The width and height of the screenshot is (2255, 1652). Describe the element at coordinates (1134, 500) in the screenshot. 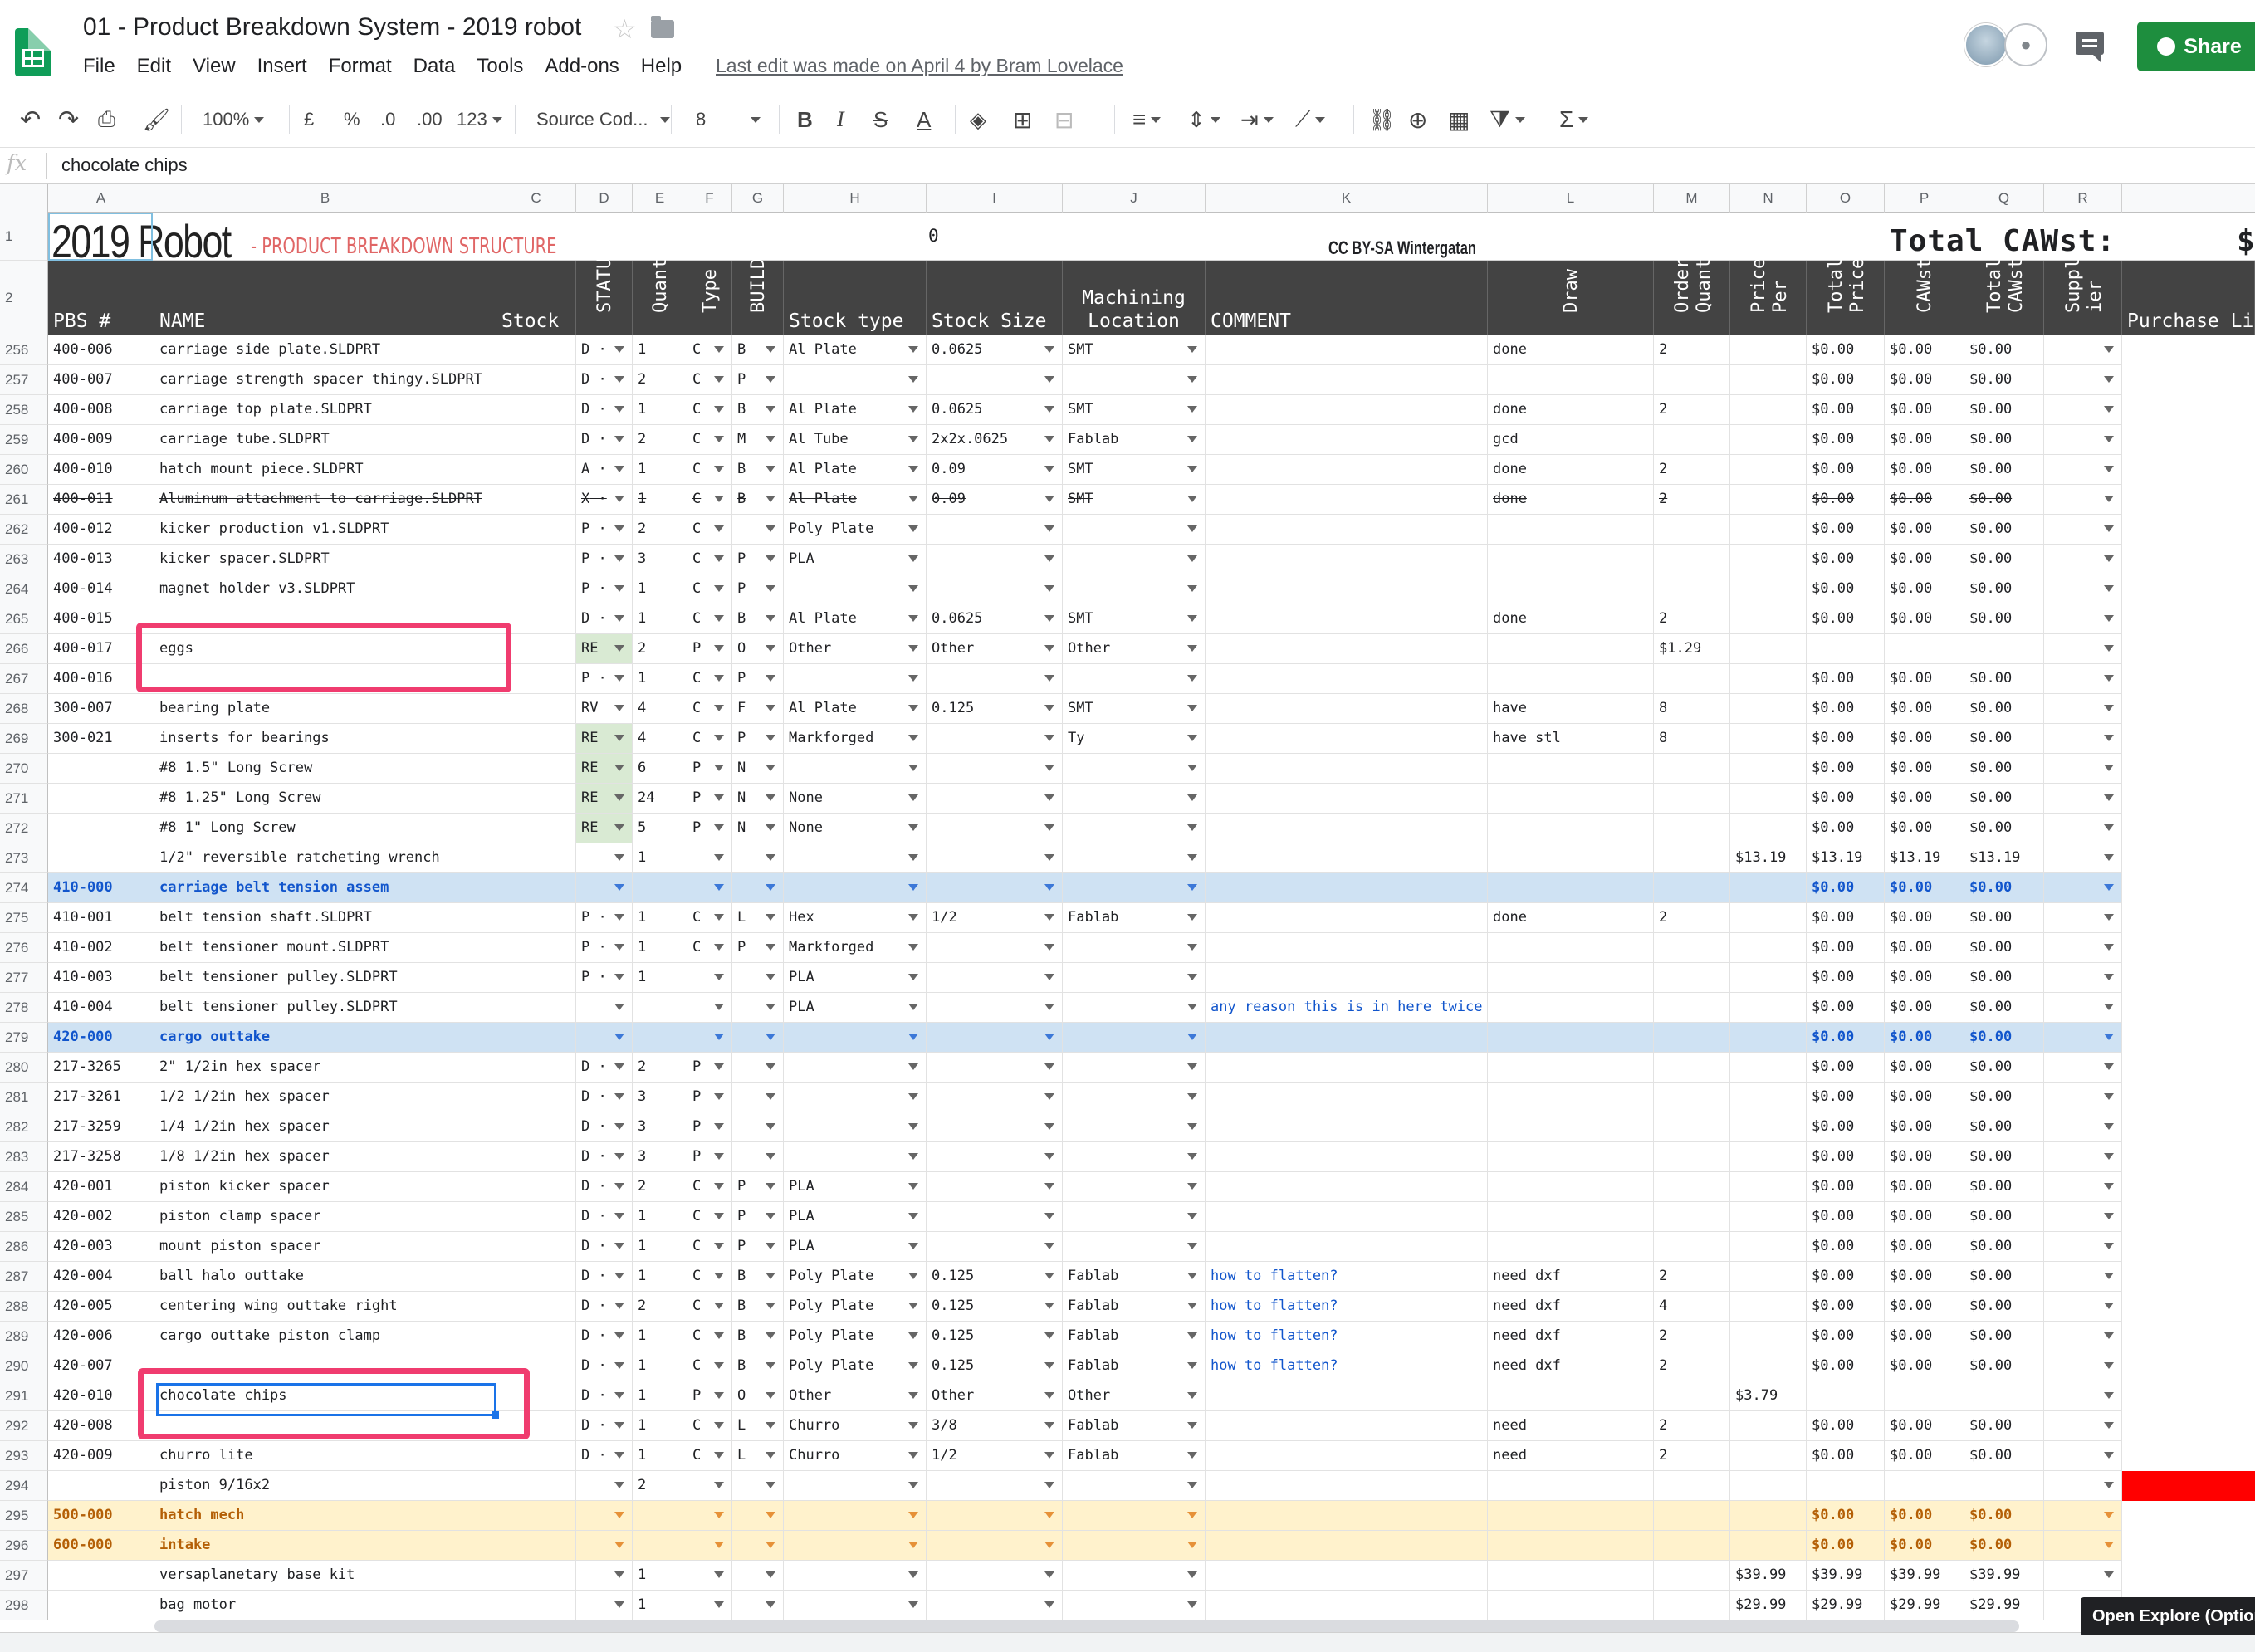

I see `cell-j: SMT` at that location.